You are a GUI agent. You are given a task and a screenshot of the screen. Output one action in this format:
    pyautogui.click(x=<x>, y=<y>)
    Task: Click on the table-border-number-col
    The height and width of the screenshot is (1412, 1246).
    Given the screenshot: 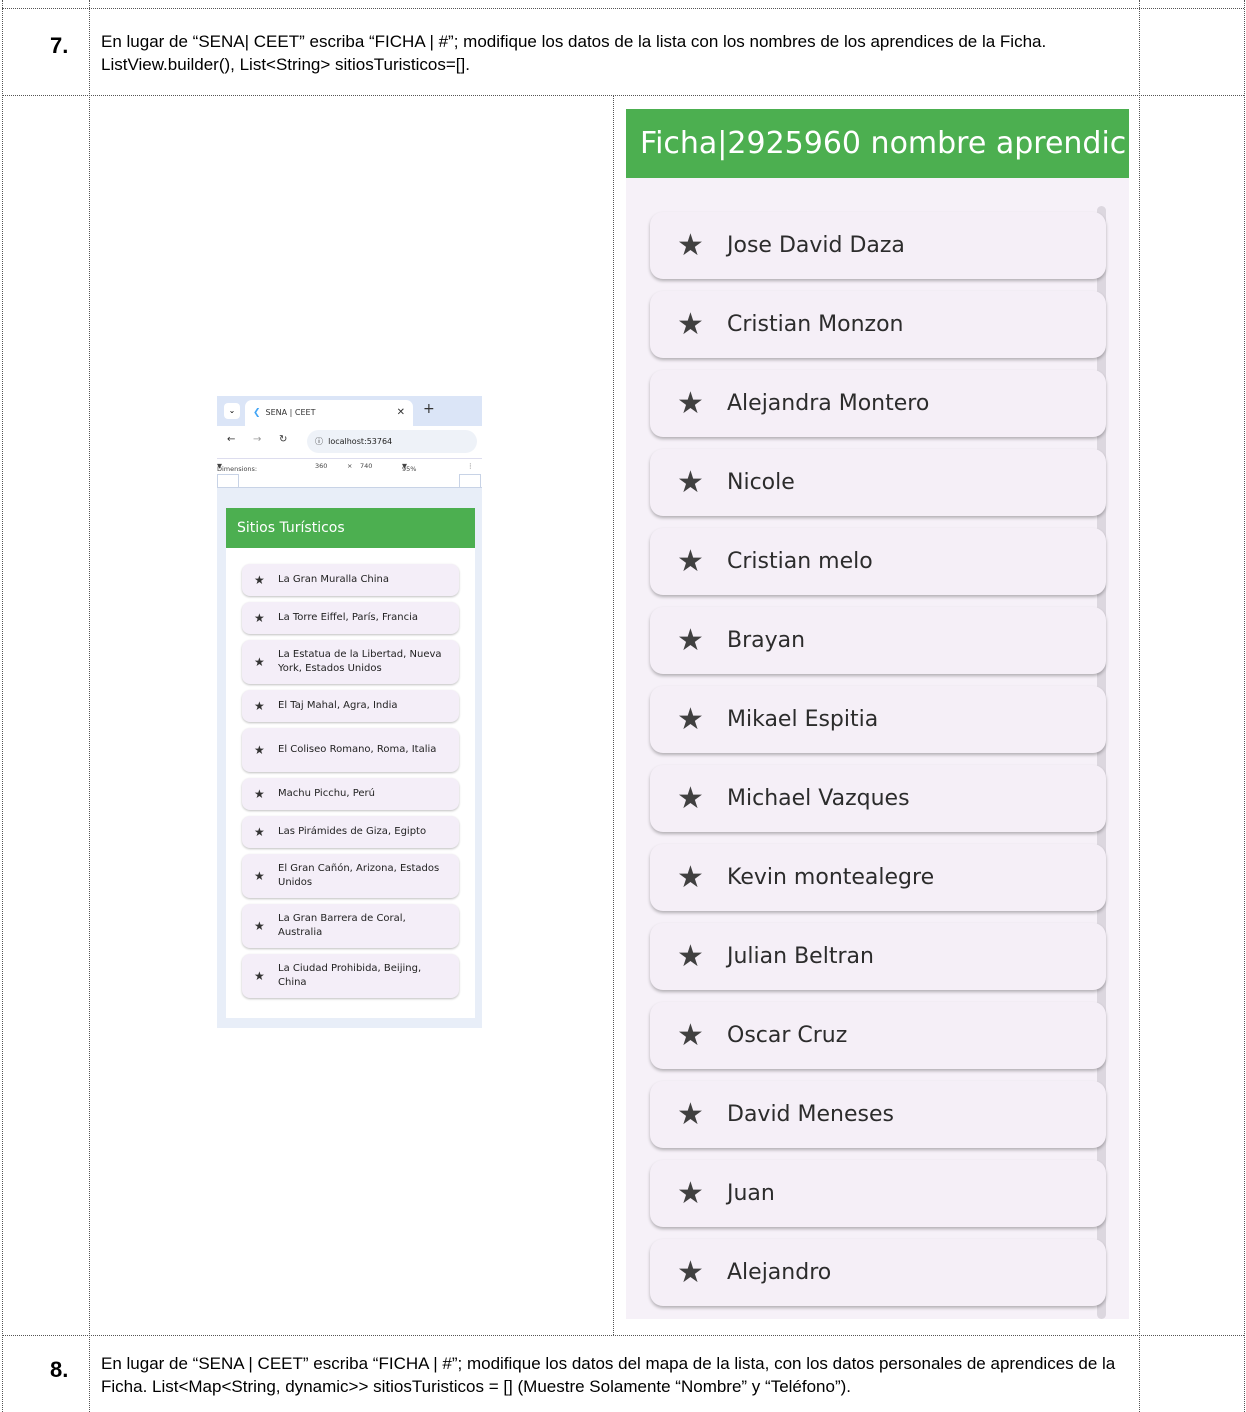 What is the action you would take?
    pyautogui.click(x=89, y=706)
    